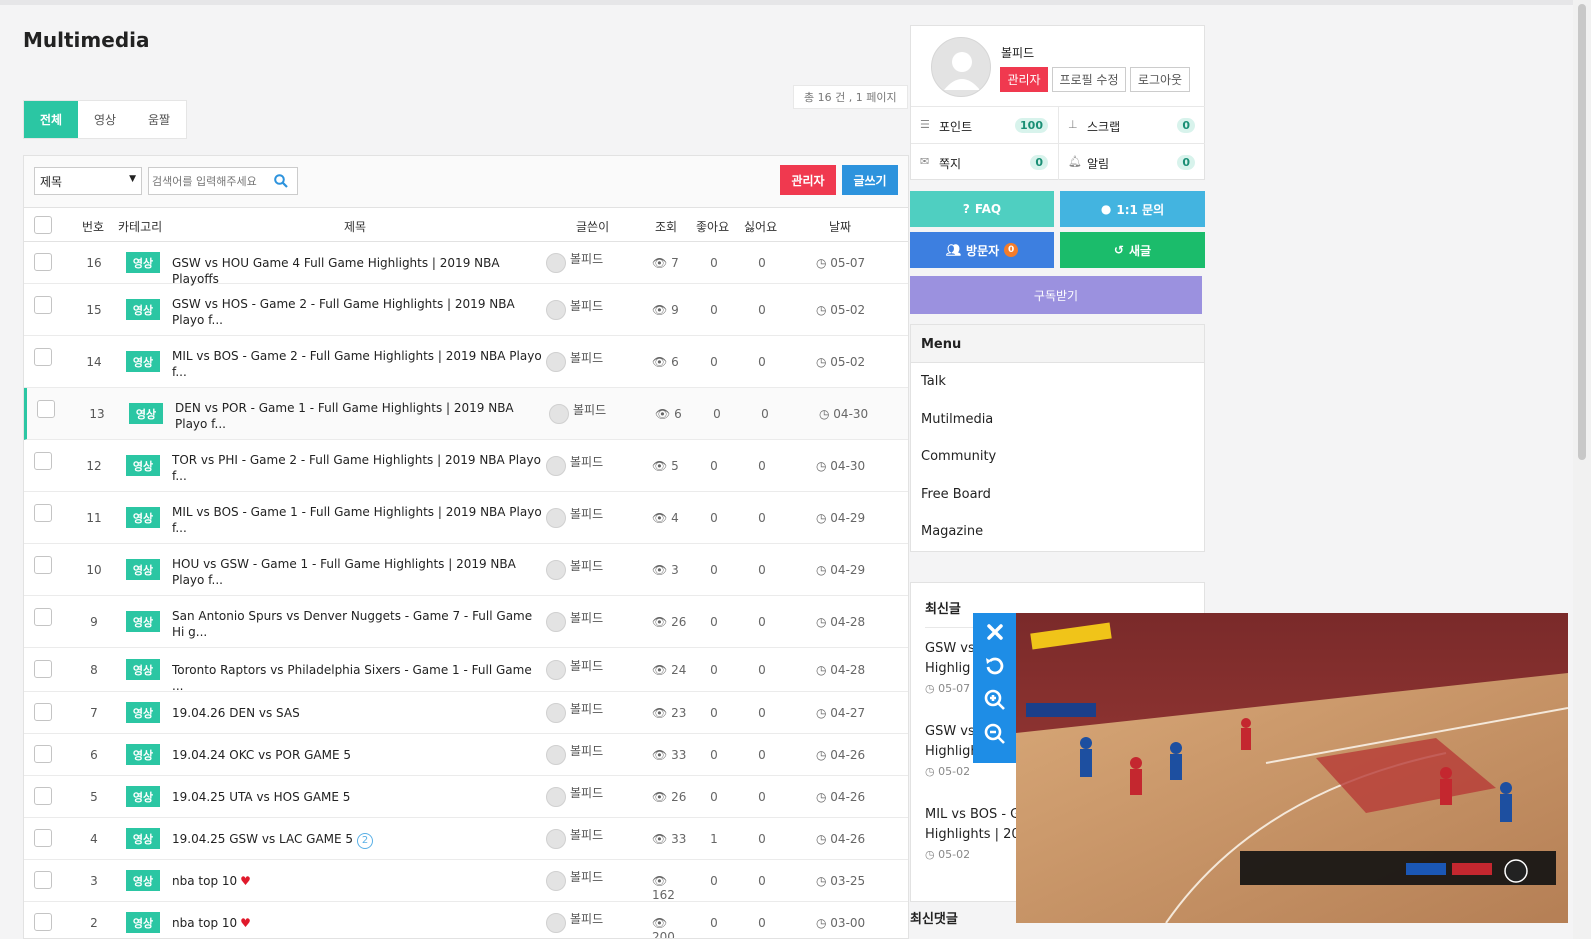 The image size is (1591, 939). What do you see at coordinates (88, 181) in the screenshot?
I see `search-field-select: 제목 ▼` at bounding box center [88, 181].